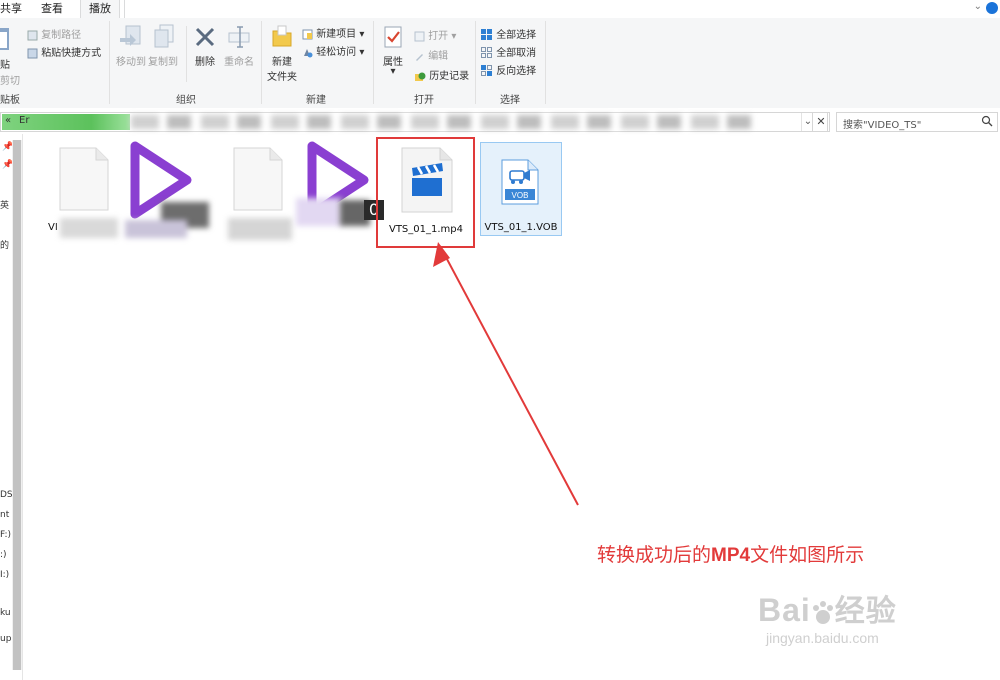  Describe the element at coordinates (654, 555) in the screenshot. I see `annotation-text-part: 转换成功后的` at that location.